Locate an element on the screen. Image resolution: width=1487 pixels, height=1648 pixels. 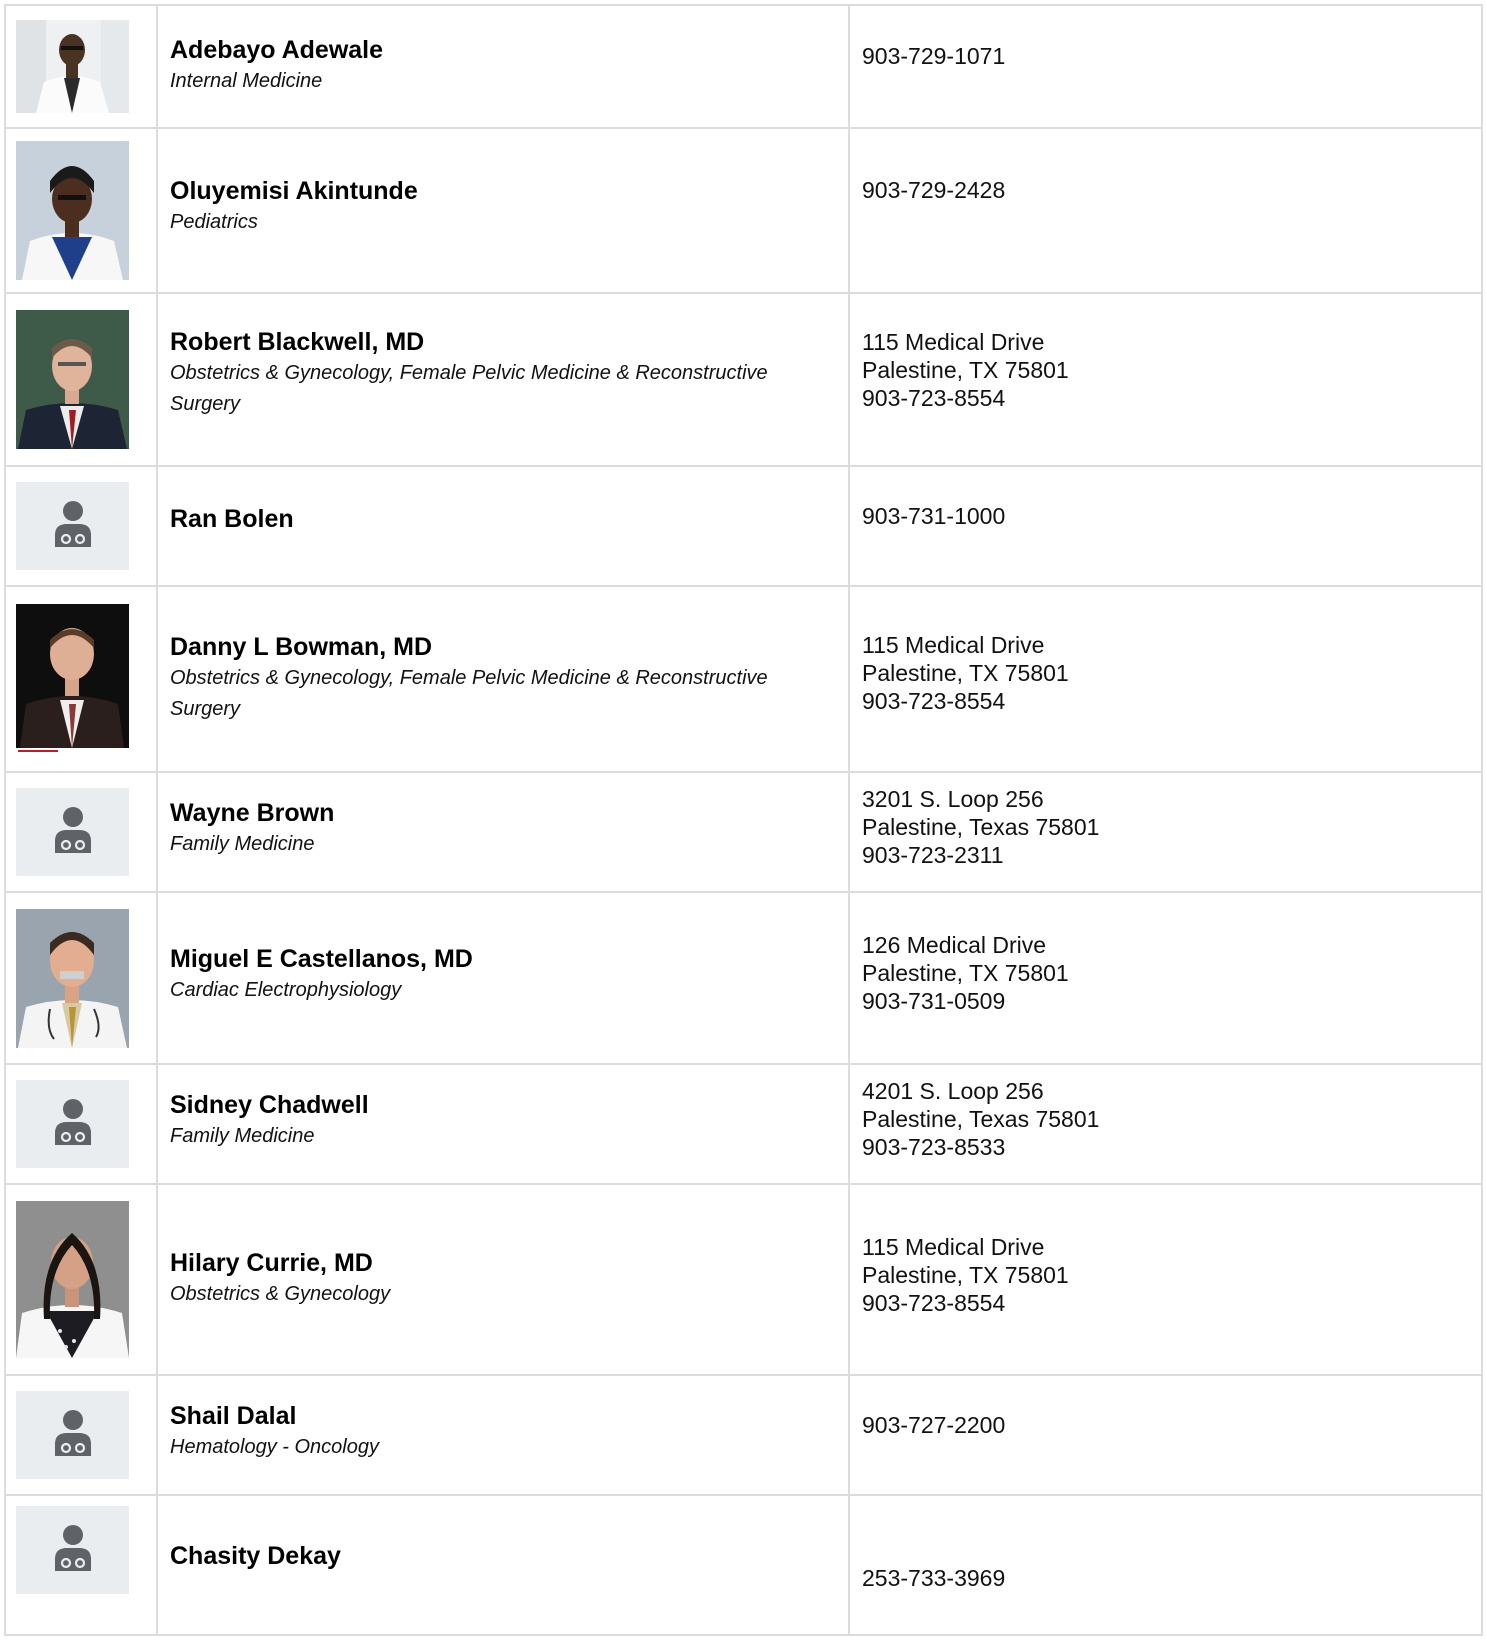
provider-phone: 903-729-2428 is located at coordinates (1165, 190).